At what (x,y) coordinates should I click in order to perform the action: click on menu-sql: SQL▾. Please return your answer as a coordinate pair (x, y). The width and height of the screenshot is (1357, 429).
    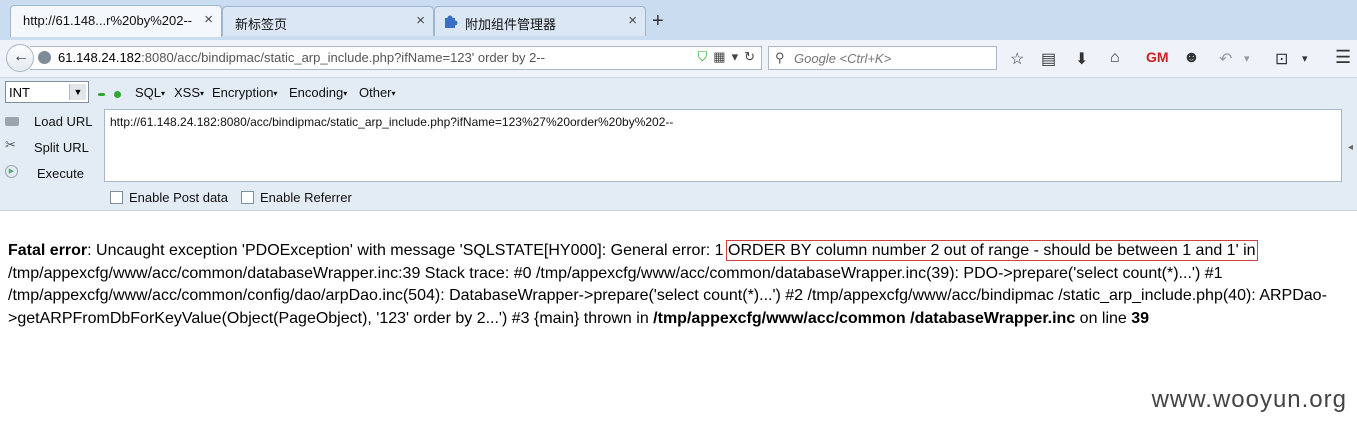
    Looking at the image, I should click on (150, 92).